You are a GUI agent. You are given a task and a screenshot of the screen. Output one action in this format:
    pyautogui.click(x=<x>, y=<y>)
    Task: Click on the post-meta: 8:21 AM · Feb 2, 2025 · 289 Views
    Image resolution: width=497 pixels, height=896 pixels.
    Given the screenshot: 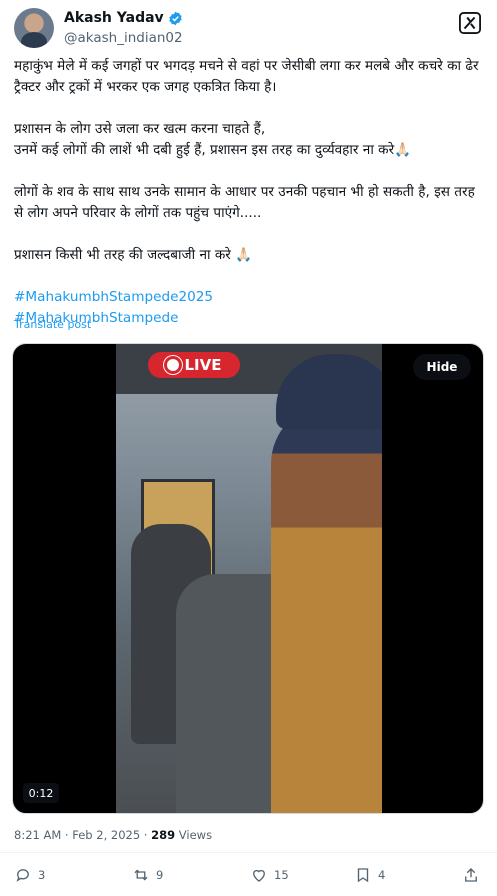 What is the action you would take?
    pyautogui.click(x=113, y=835)
    